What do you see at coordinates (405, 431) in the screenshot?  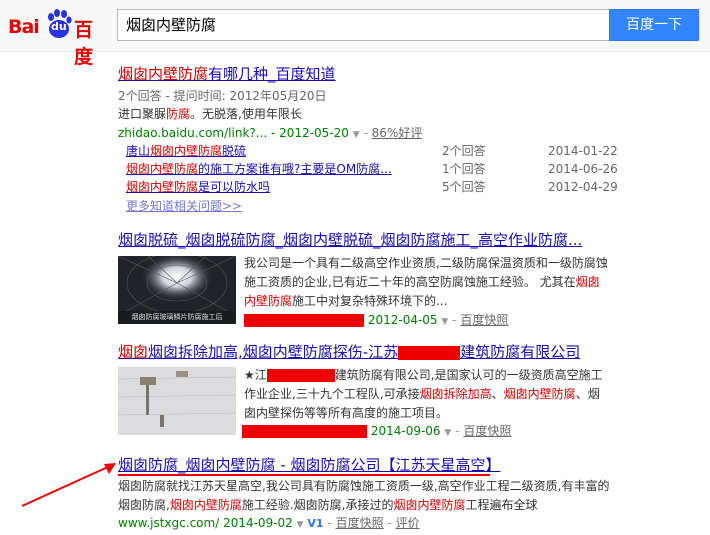 I see `result-date: 2014-09-06` at bounding box center [405, 431].